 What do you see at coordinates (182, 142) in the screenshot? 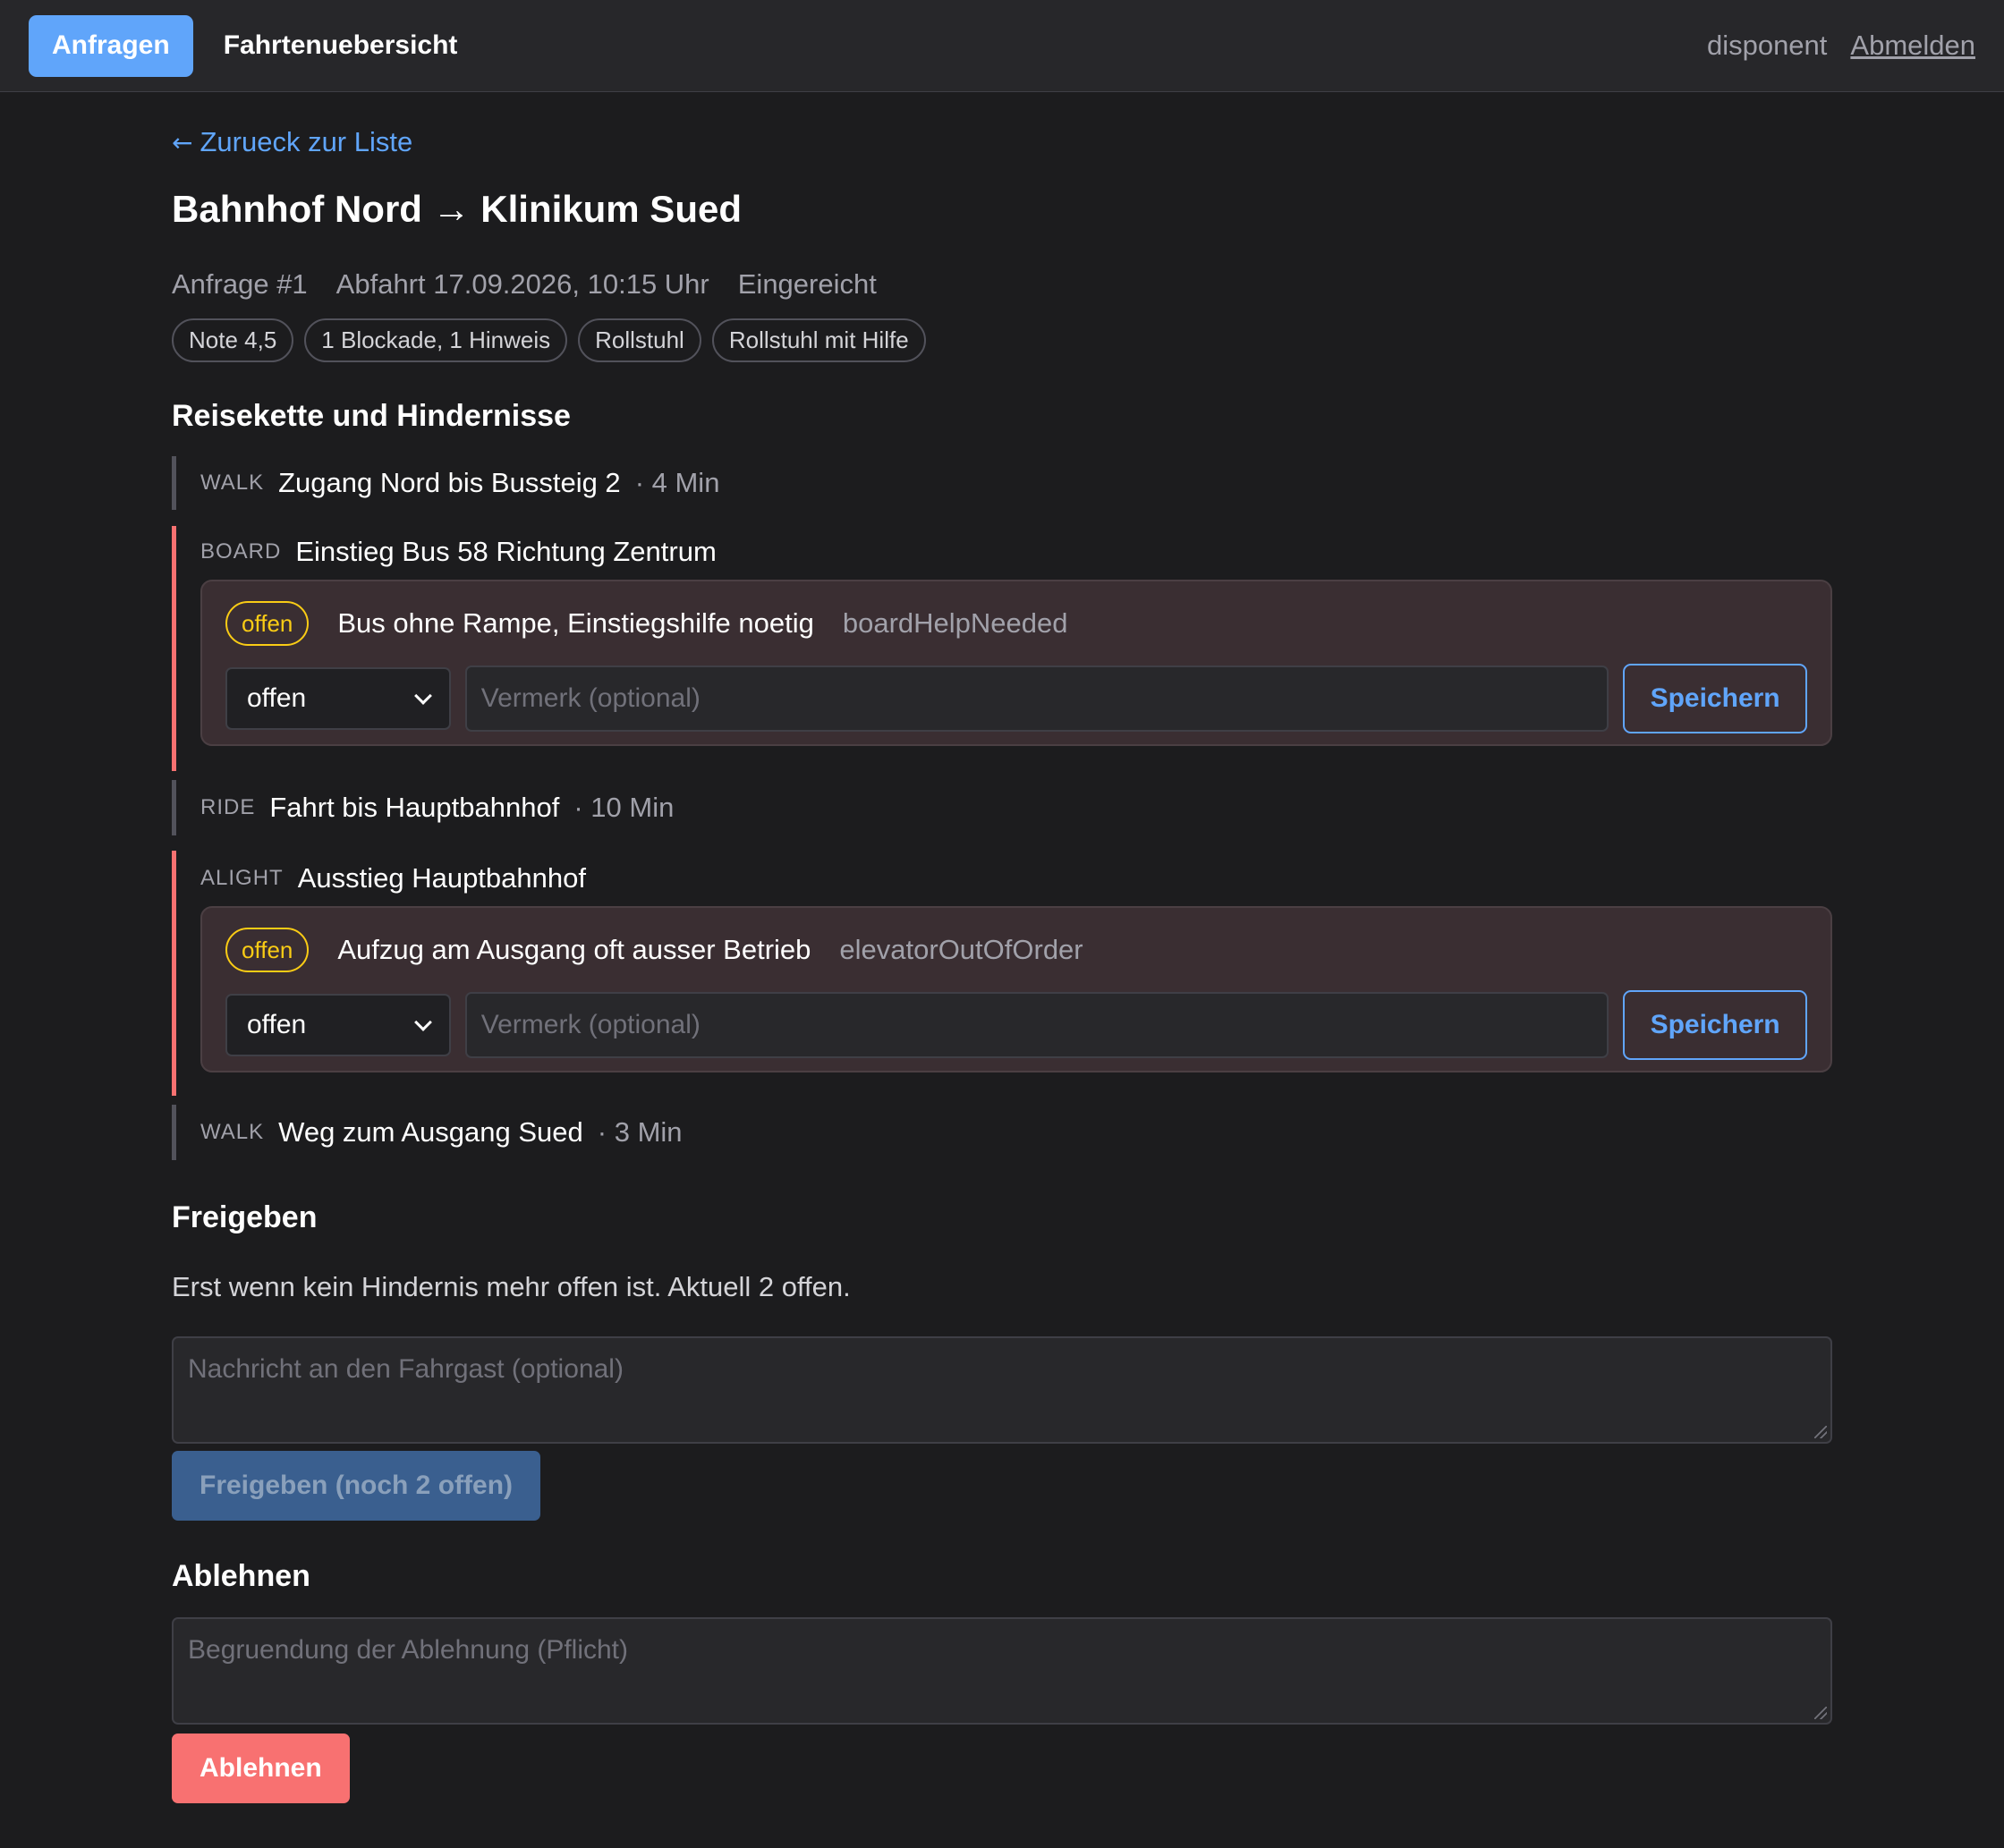
I see `arrow-left-icon: ←` at bounding box center [182, 142].